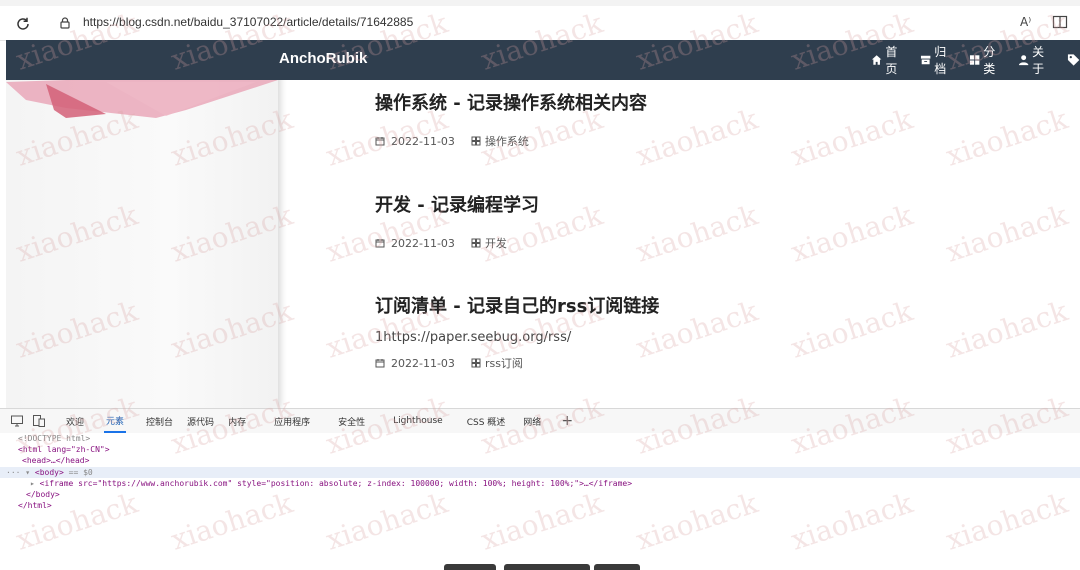 Image resolution: width=1080 pixels, height=570 pixels. What do you see at coordinates (540, 472) in the screenshot?
I see `selected-node-row` at bounding box center [540, 472].